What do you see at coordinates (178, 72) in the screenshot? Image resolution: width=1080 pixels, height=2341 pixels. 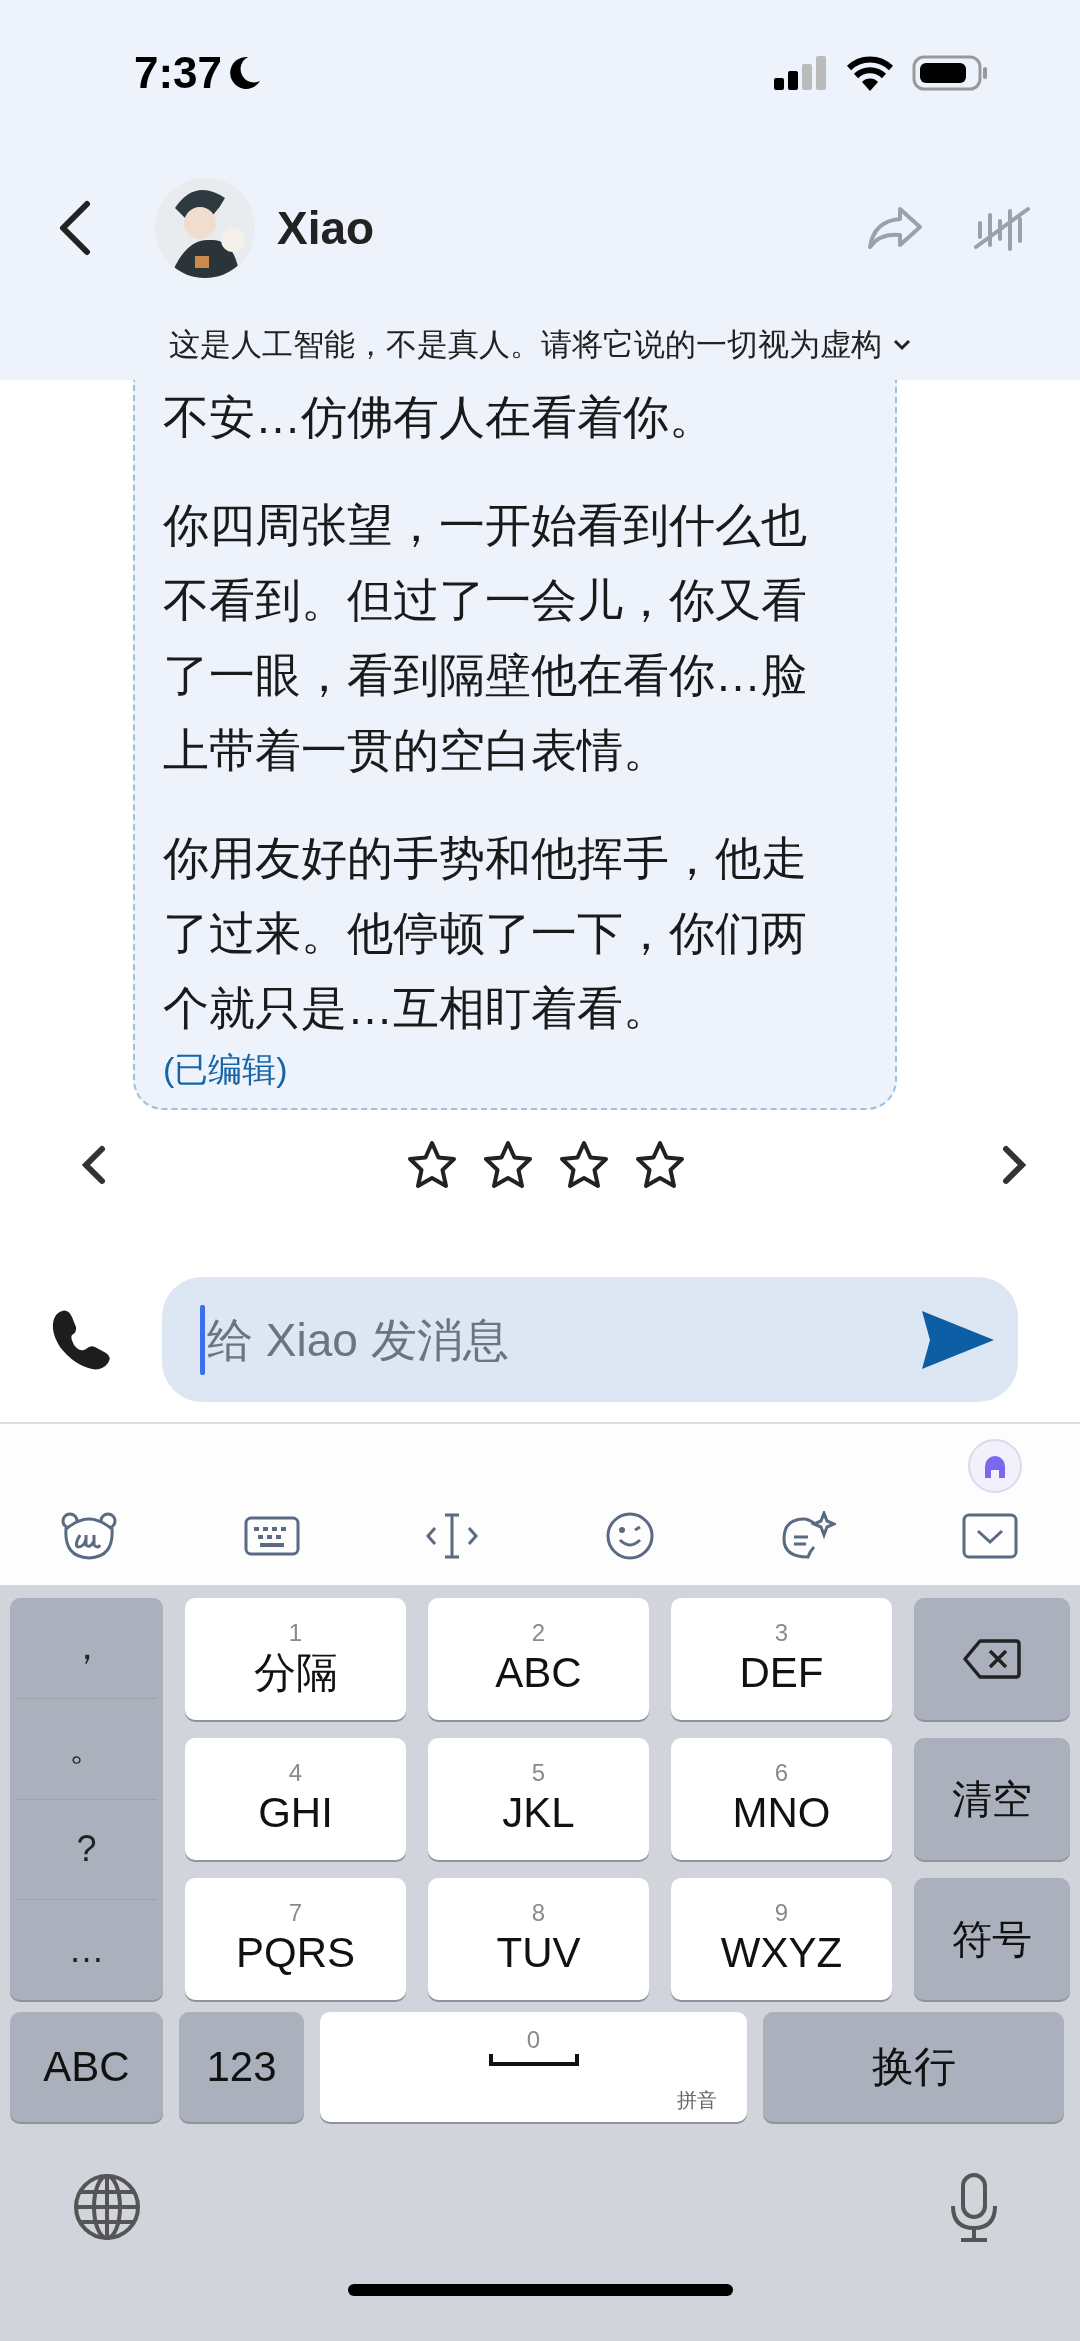 I see `clock-time: 7:37` at bounding box center [178, 72].